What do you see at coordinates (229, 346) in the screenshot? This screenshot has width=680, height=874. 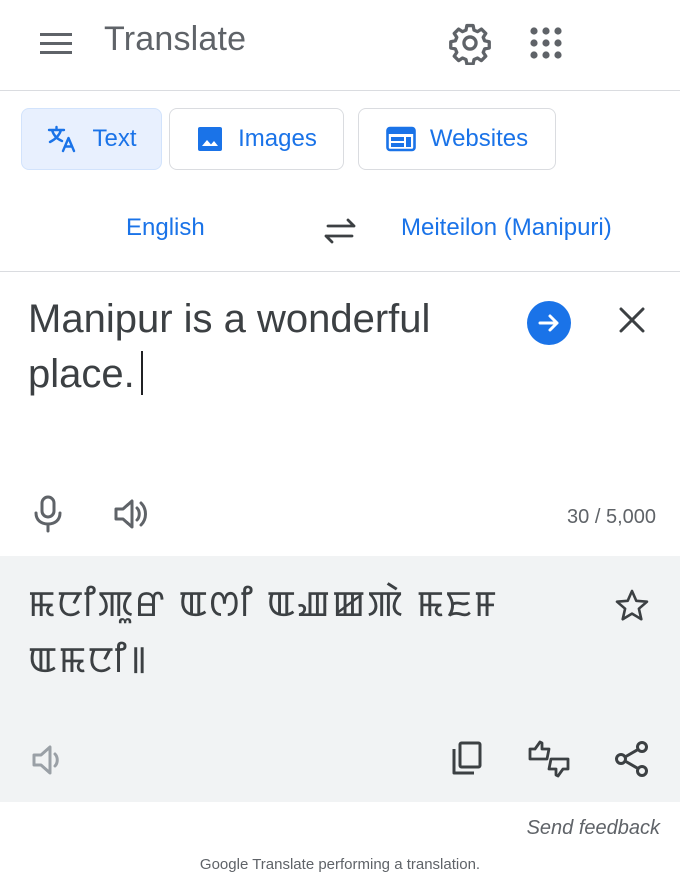 I see `source-text: Manipur is a wonderful place.` at bounding box center [229, 346].